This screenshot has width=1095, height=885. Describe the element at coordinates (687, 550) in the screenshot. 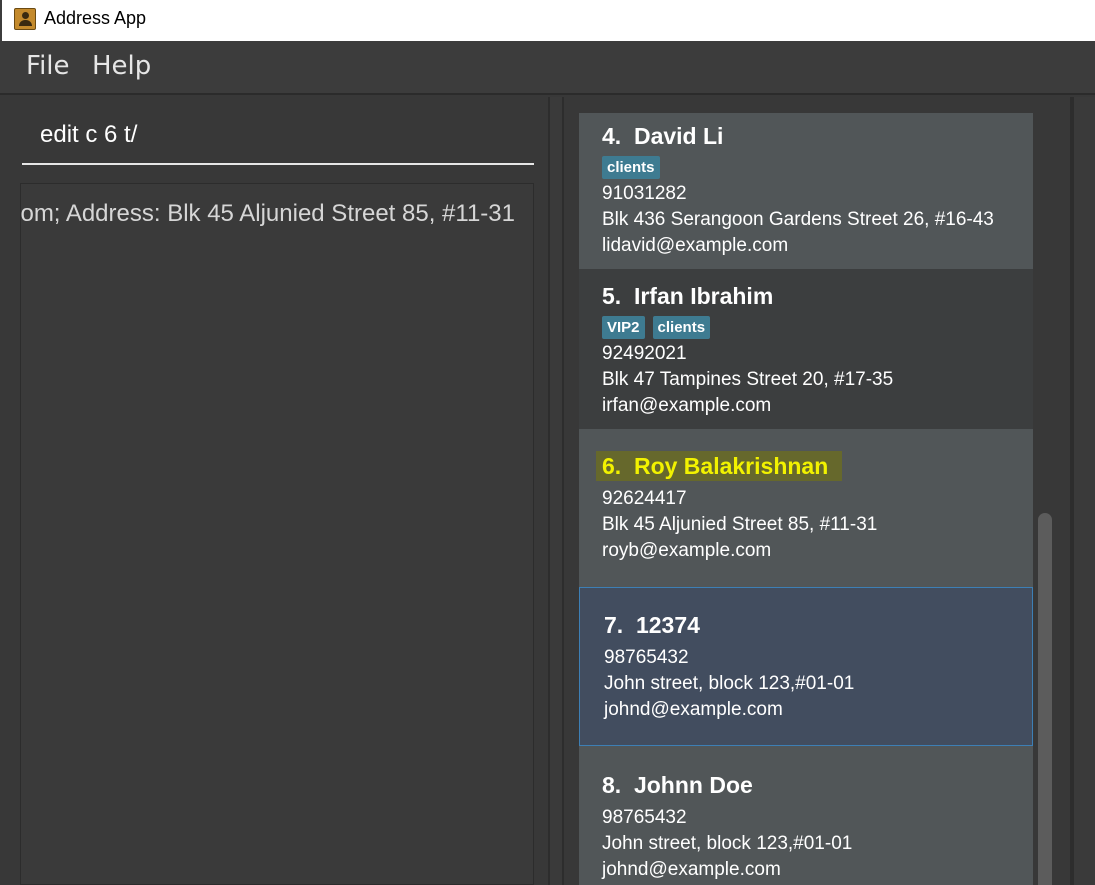

I see `person-email: royb@example.com` at that location.